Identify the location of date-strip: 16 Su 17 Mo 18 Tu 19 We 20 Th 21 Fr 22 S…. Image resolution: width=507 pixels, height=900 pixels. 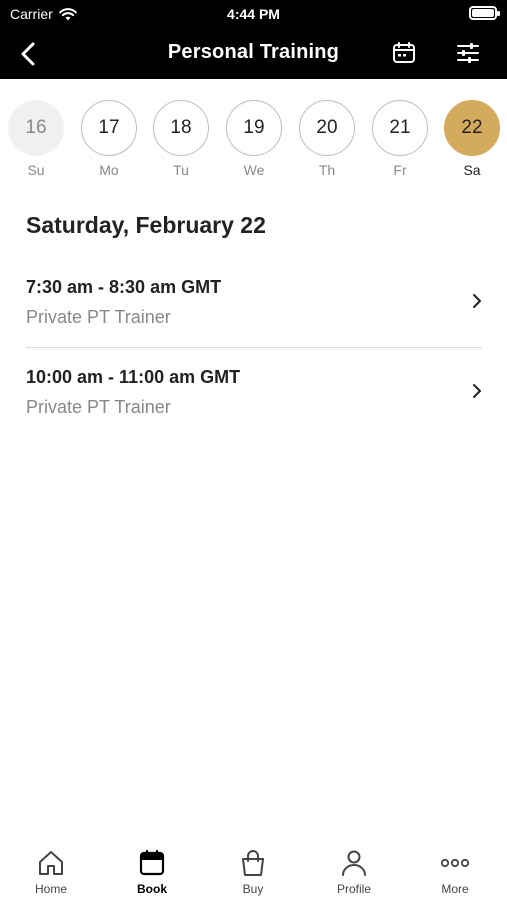
(253, 142).